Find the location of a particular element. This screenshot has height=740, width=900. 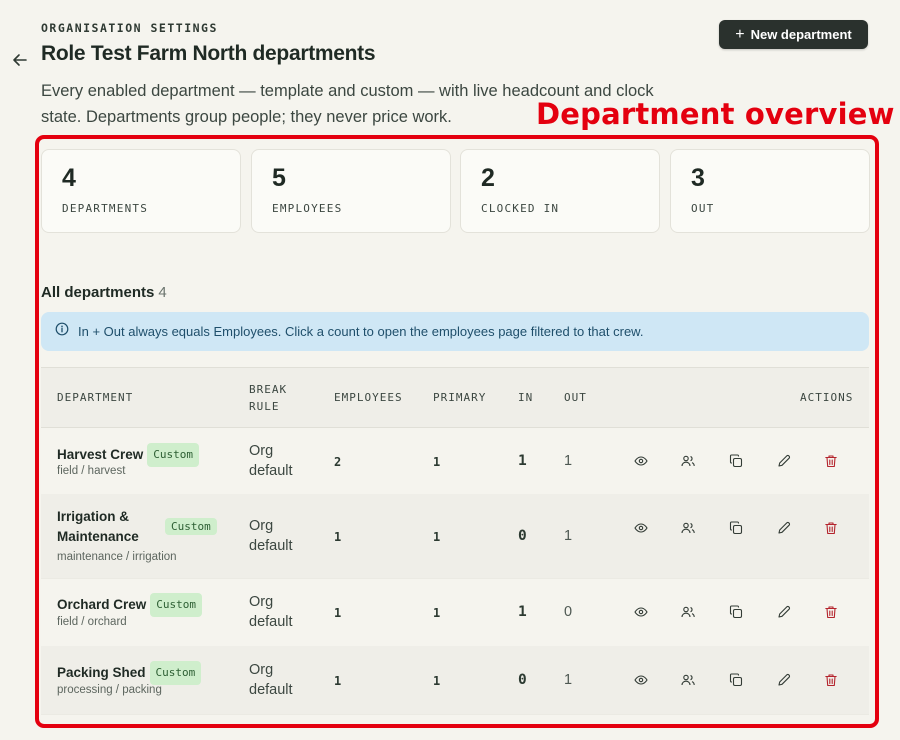

new-department-button: + New department is located at coordinates (793, 34).